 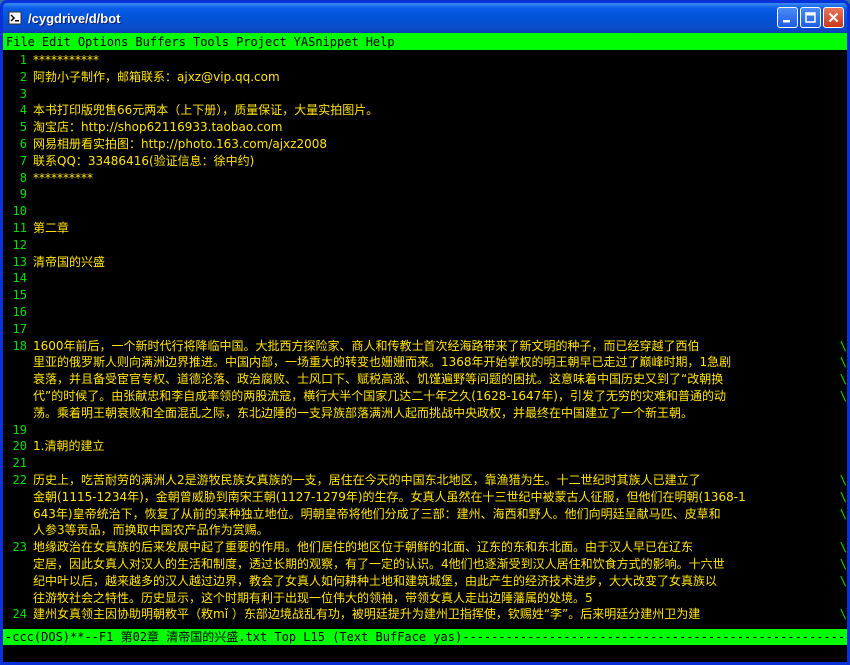 I want to click on editor-line: 19, so click(x=425, y=430).